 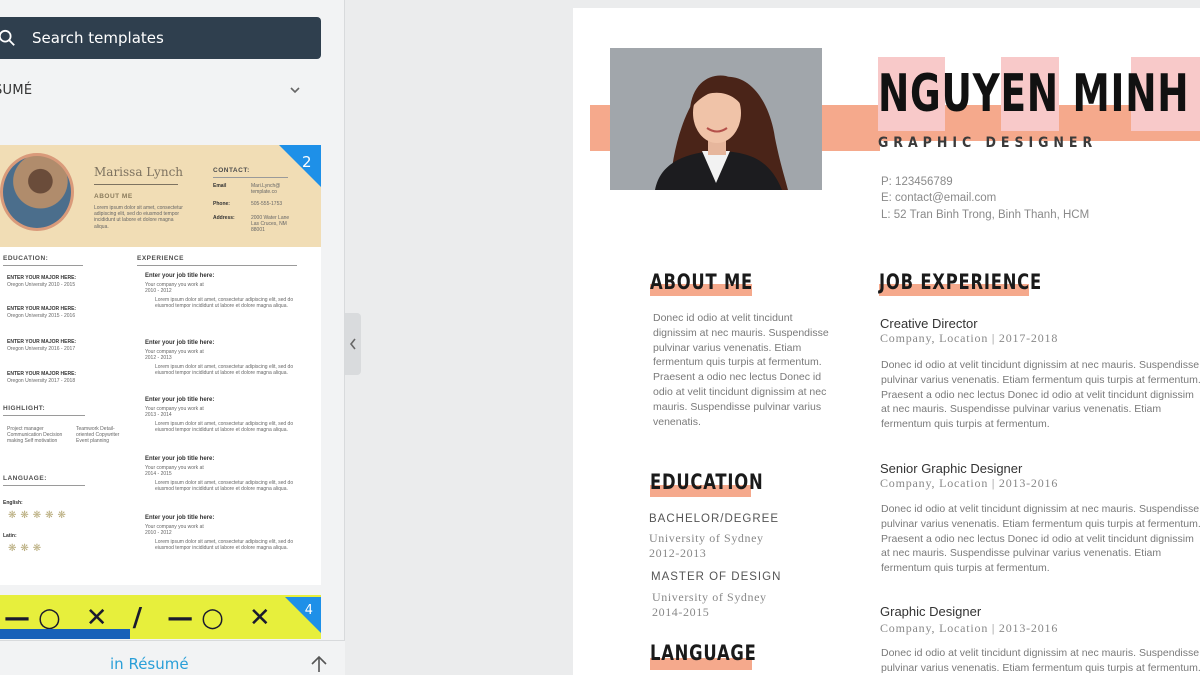 I want to click on search-icon, so click(x=7, y=37).